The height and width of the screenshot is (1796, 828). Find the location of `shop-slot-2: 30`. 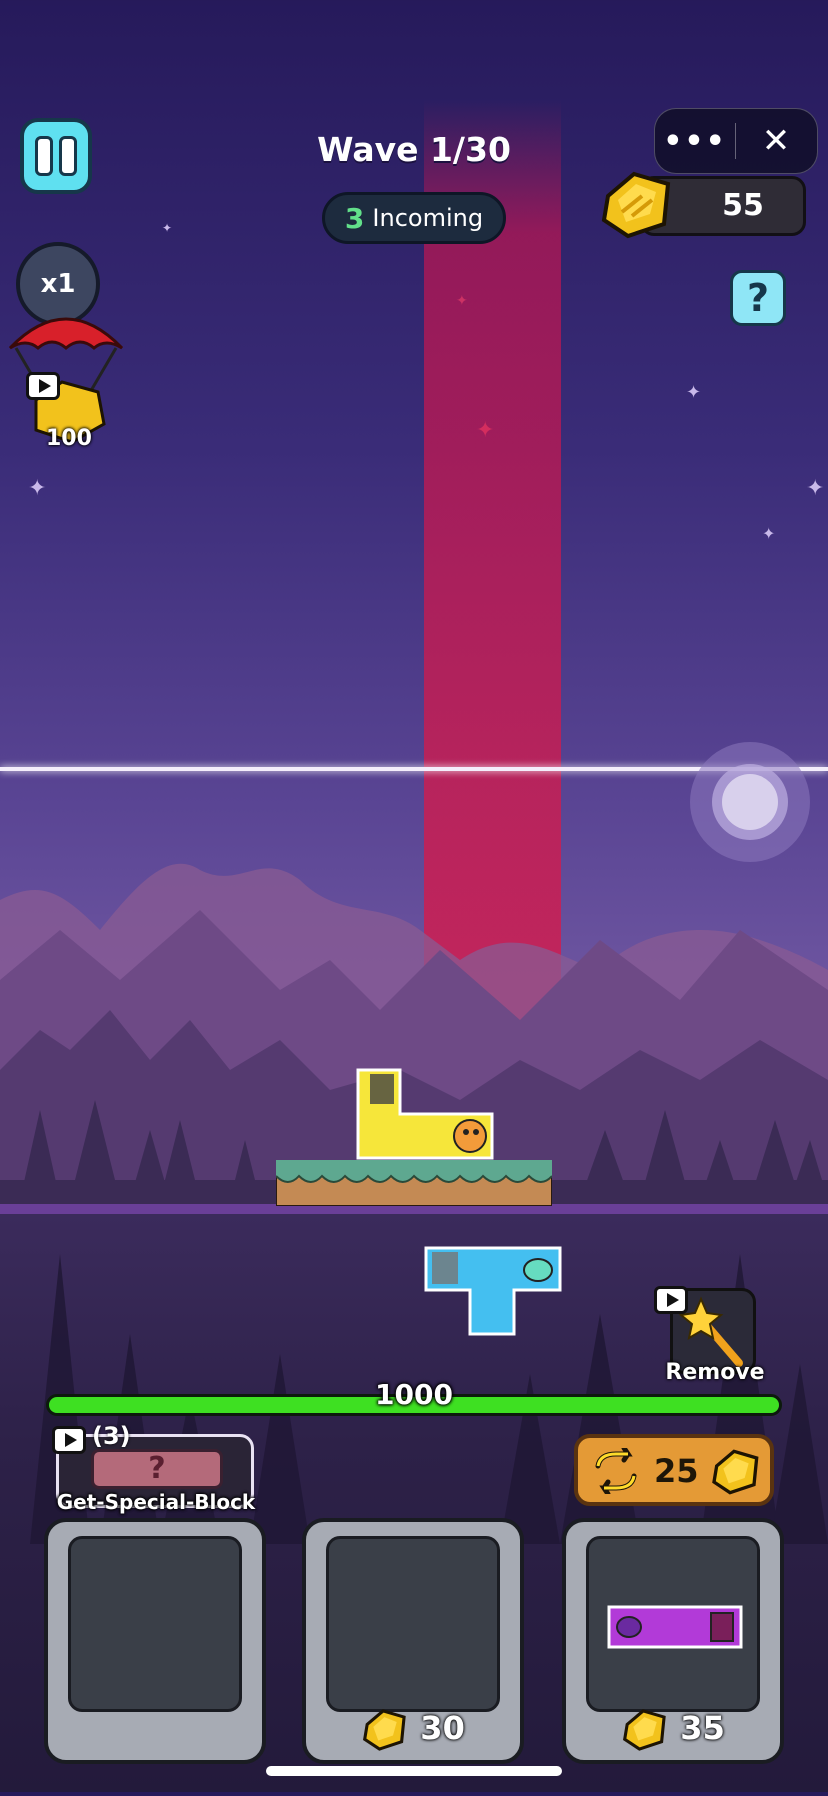

shop-slot-2: 30 is located at coordinates (413, 1641).